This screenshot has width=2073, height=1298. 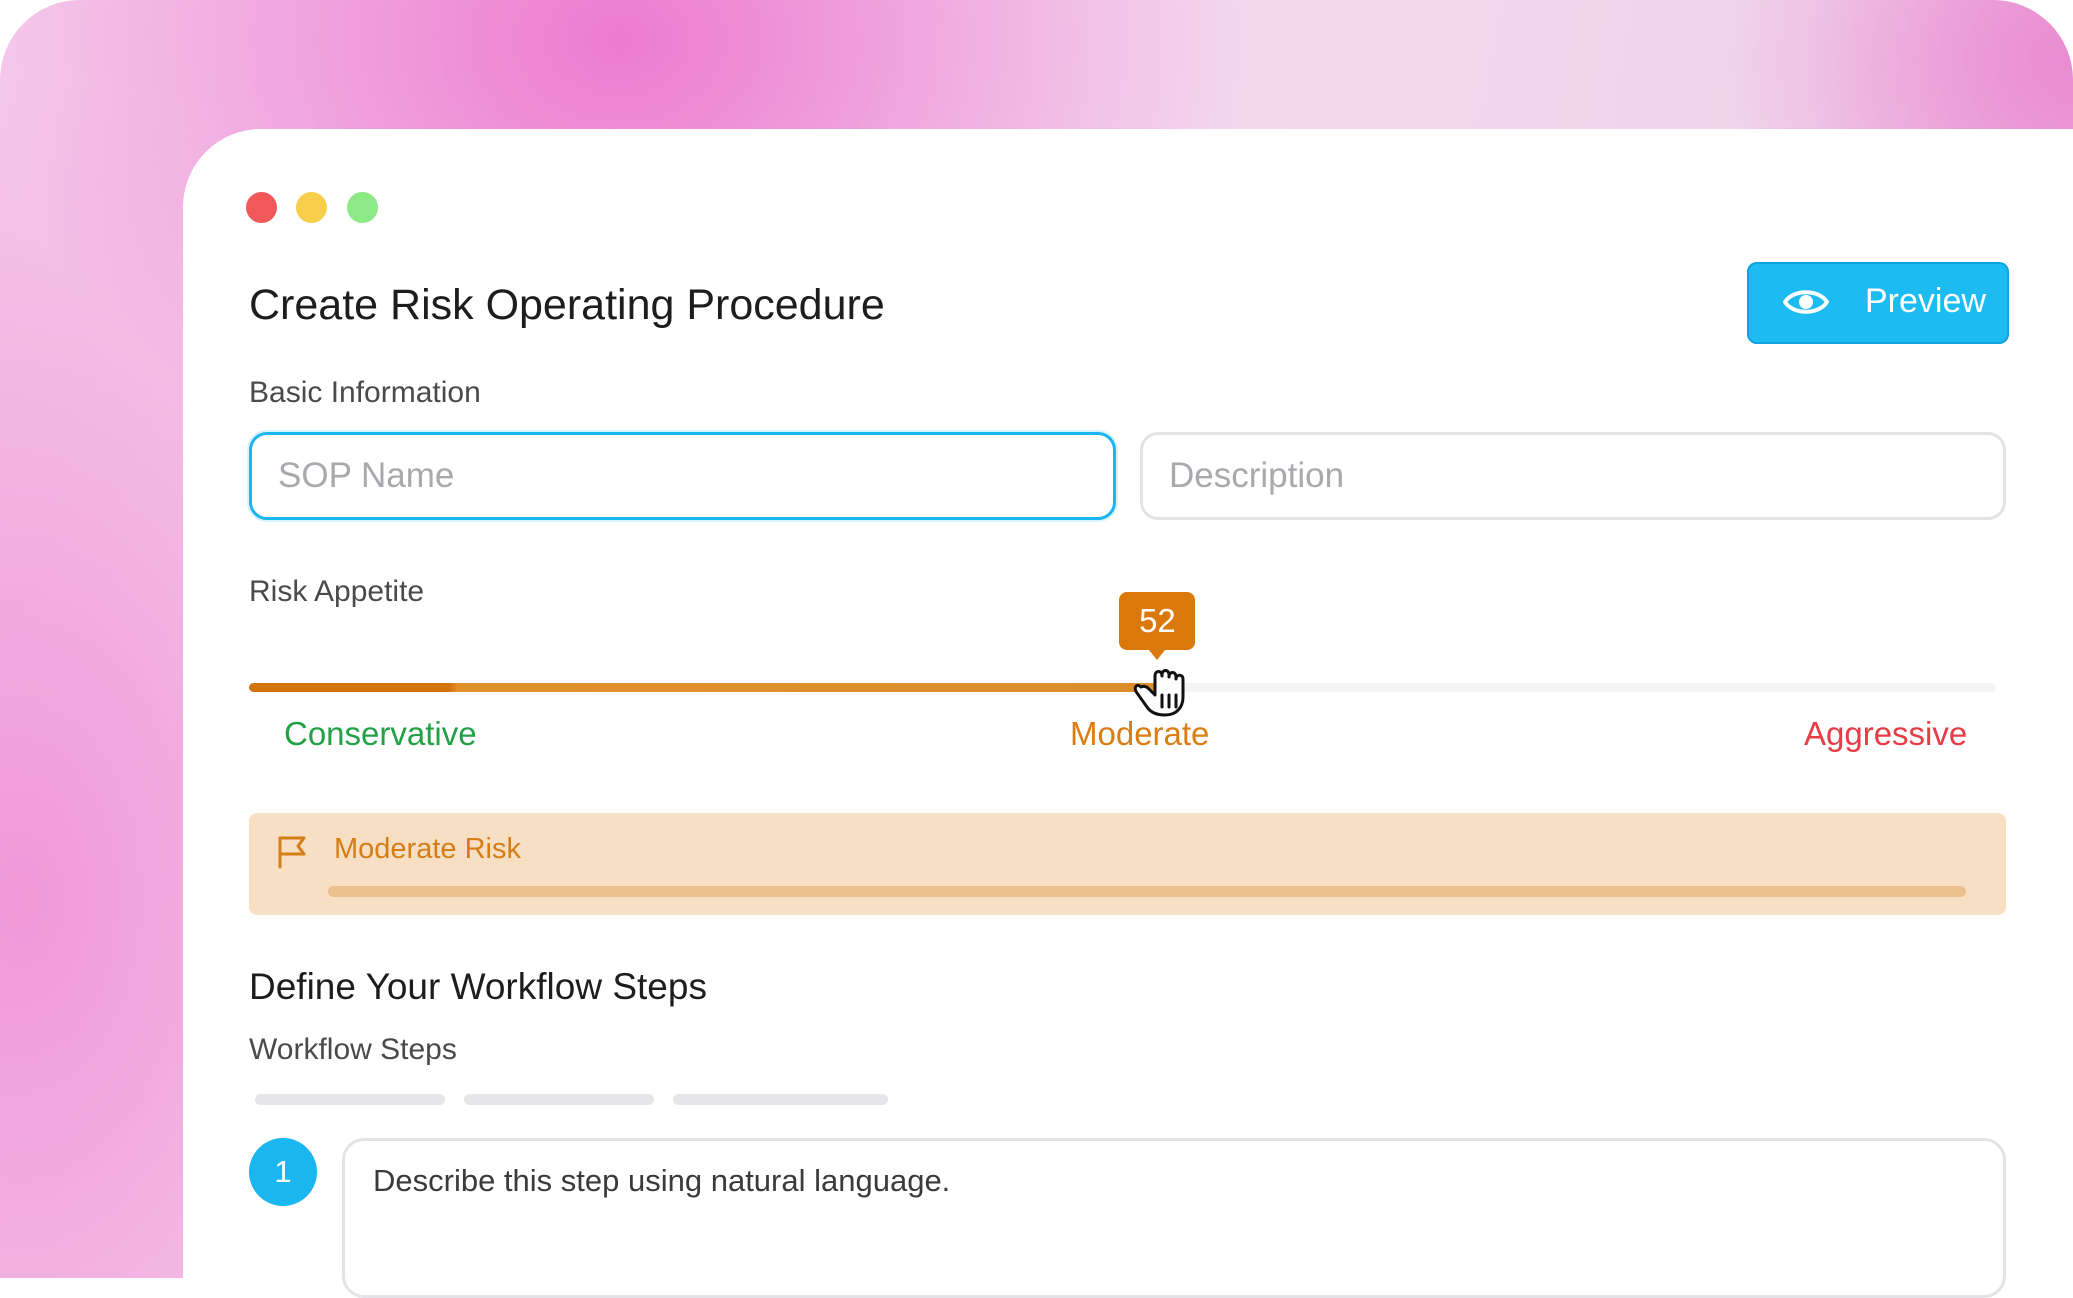 I want to click on eye-icon, so click(x=1806, y=302).